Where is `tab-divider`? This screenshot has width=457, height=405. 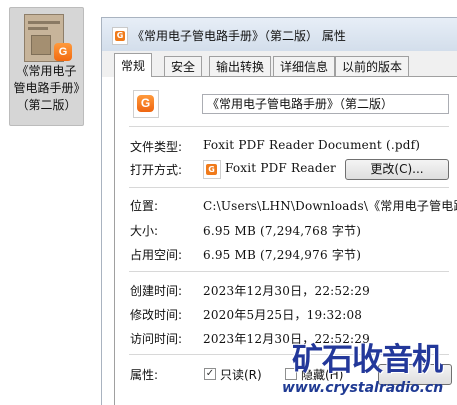
tab-divider is located at coordinates (285, 76).